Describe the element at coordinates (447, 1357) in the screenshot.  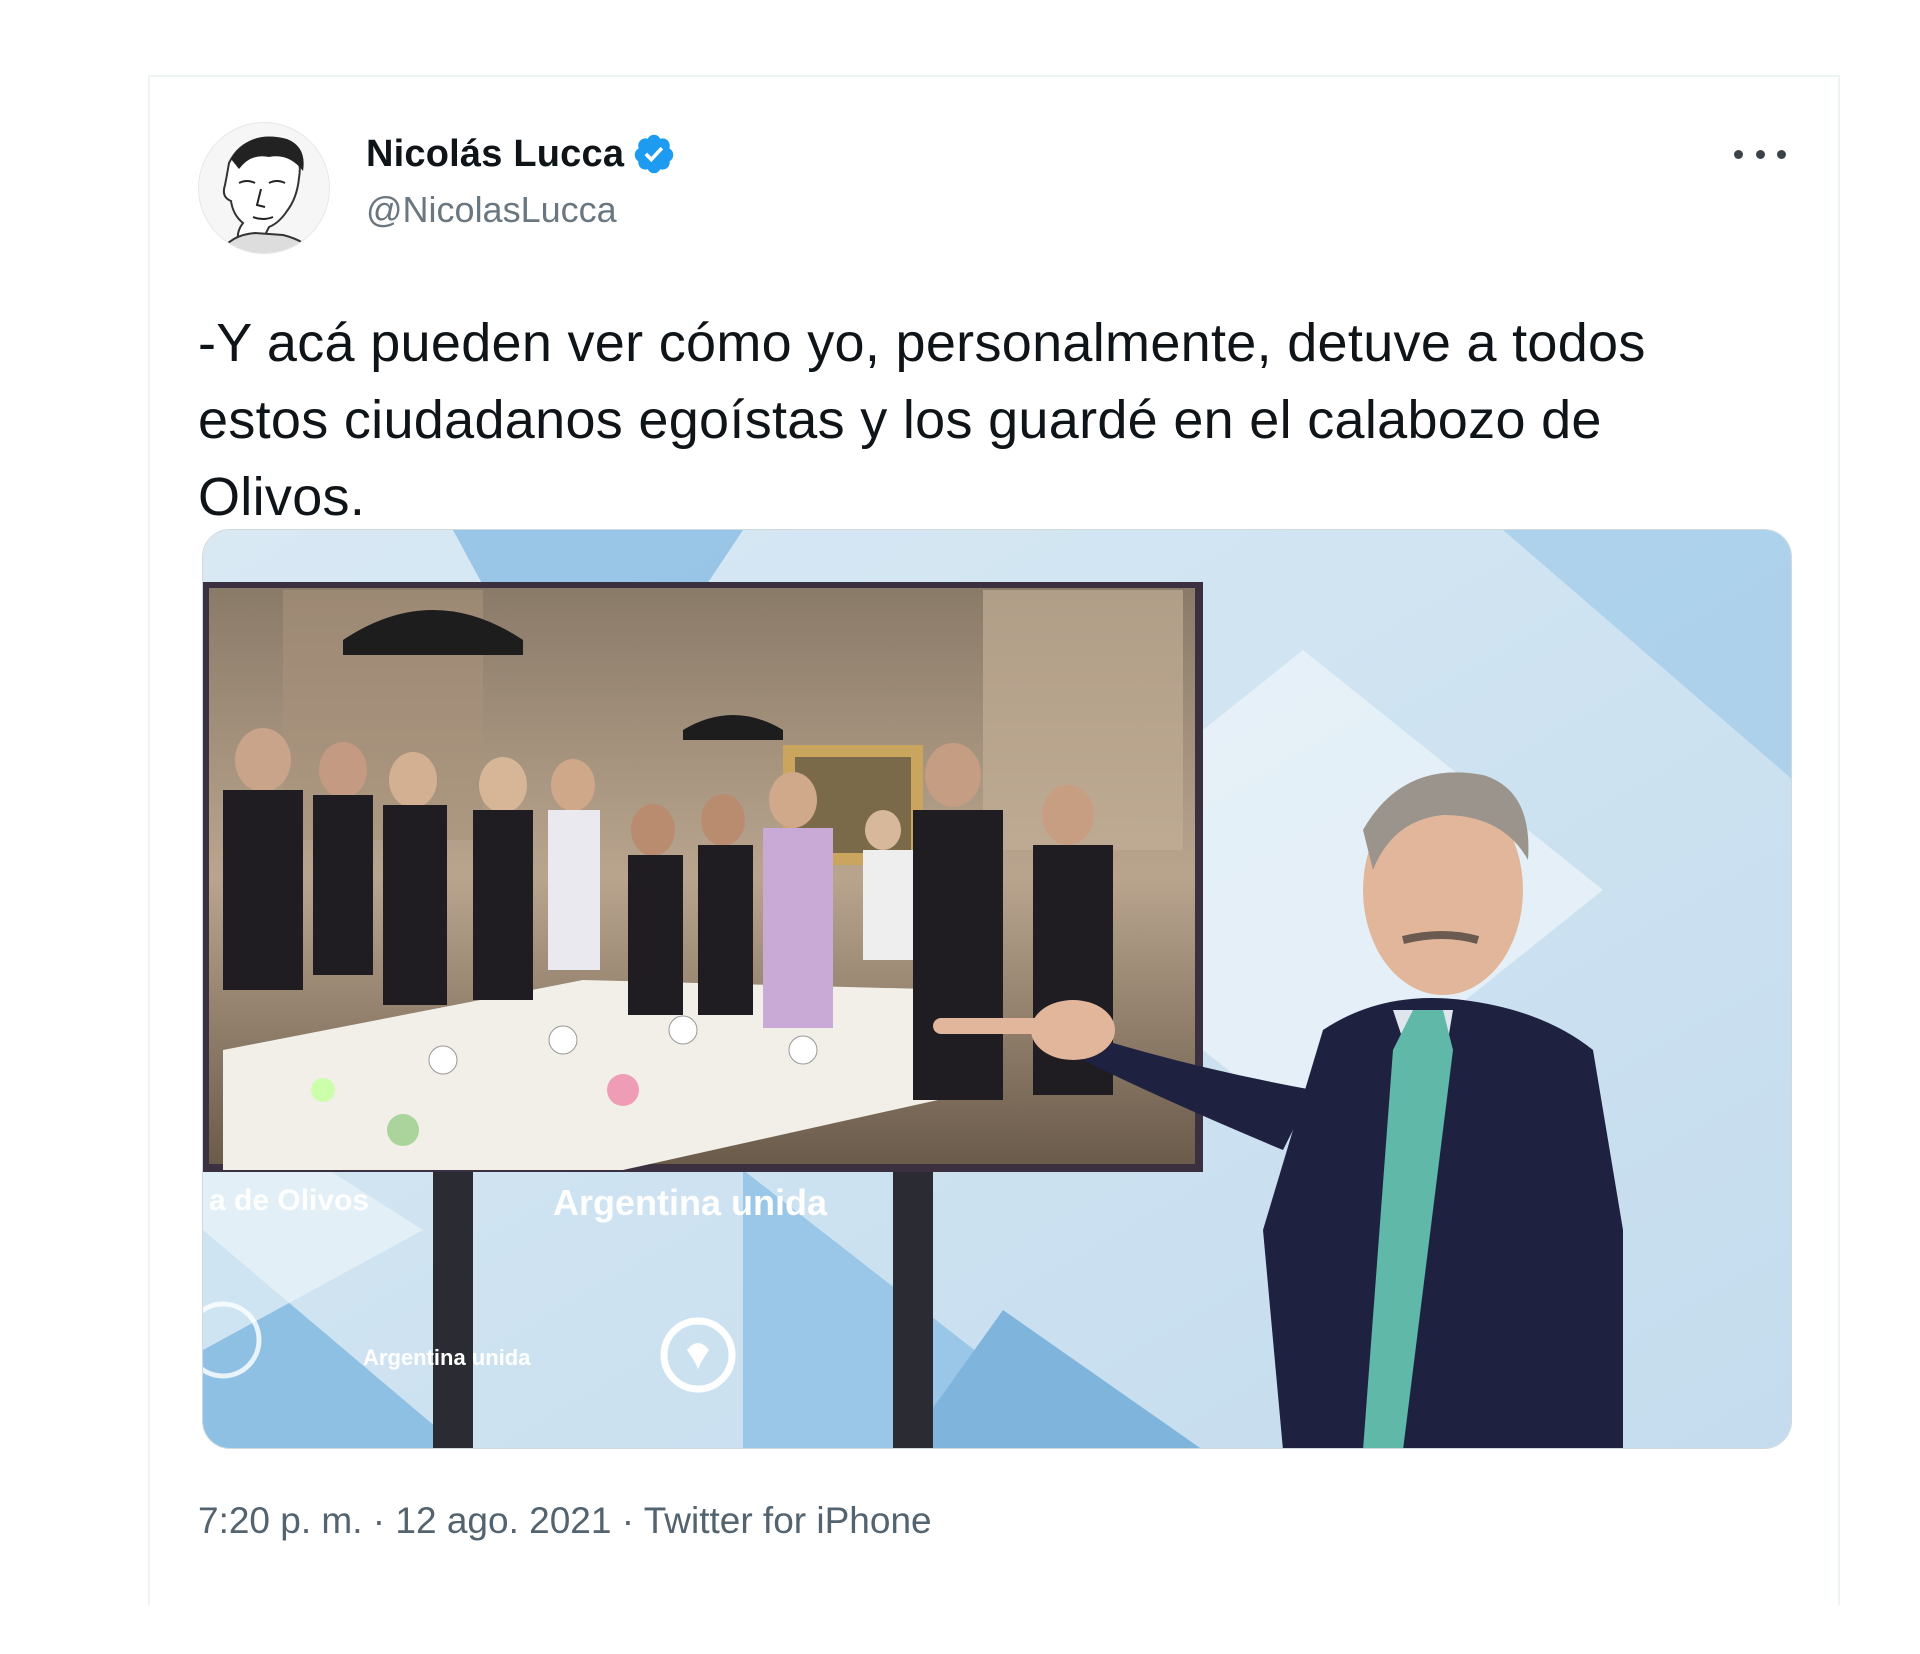
I see `backdrop-text-small: Argentina unida` at that location.